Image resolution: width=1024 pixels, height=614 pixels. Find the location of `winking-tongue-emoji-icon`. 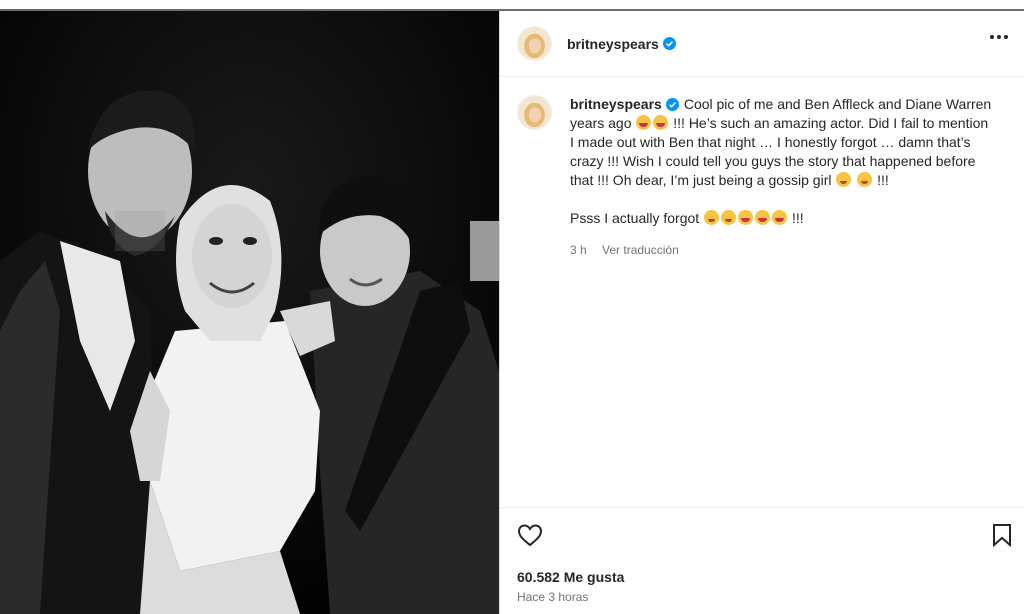

winking-tongue-emoji-icon is located at coordinates (729, 217).